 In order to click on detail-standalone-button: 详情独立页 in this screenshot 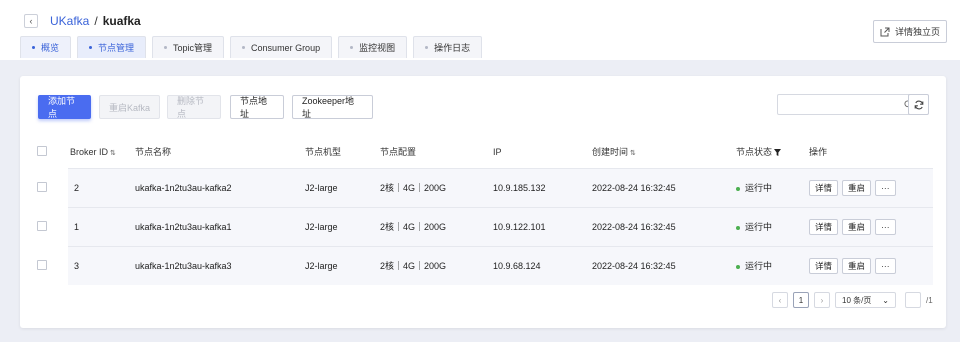, I will do `click(910, 31)`.